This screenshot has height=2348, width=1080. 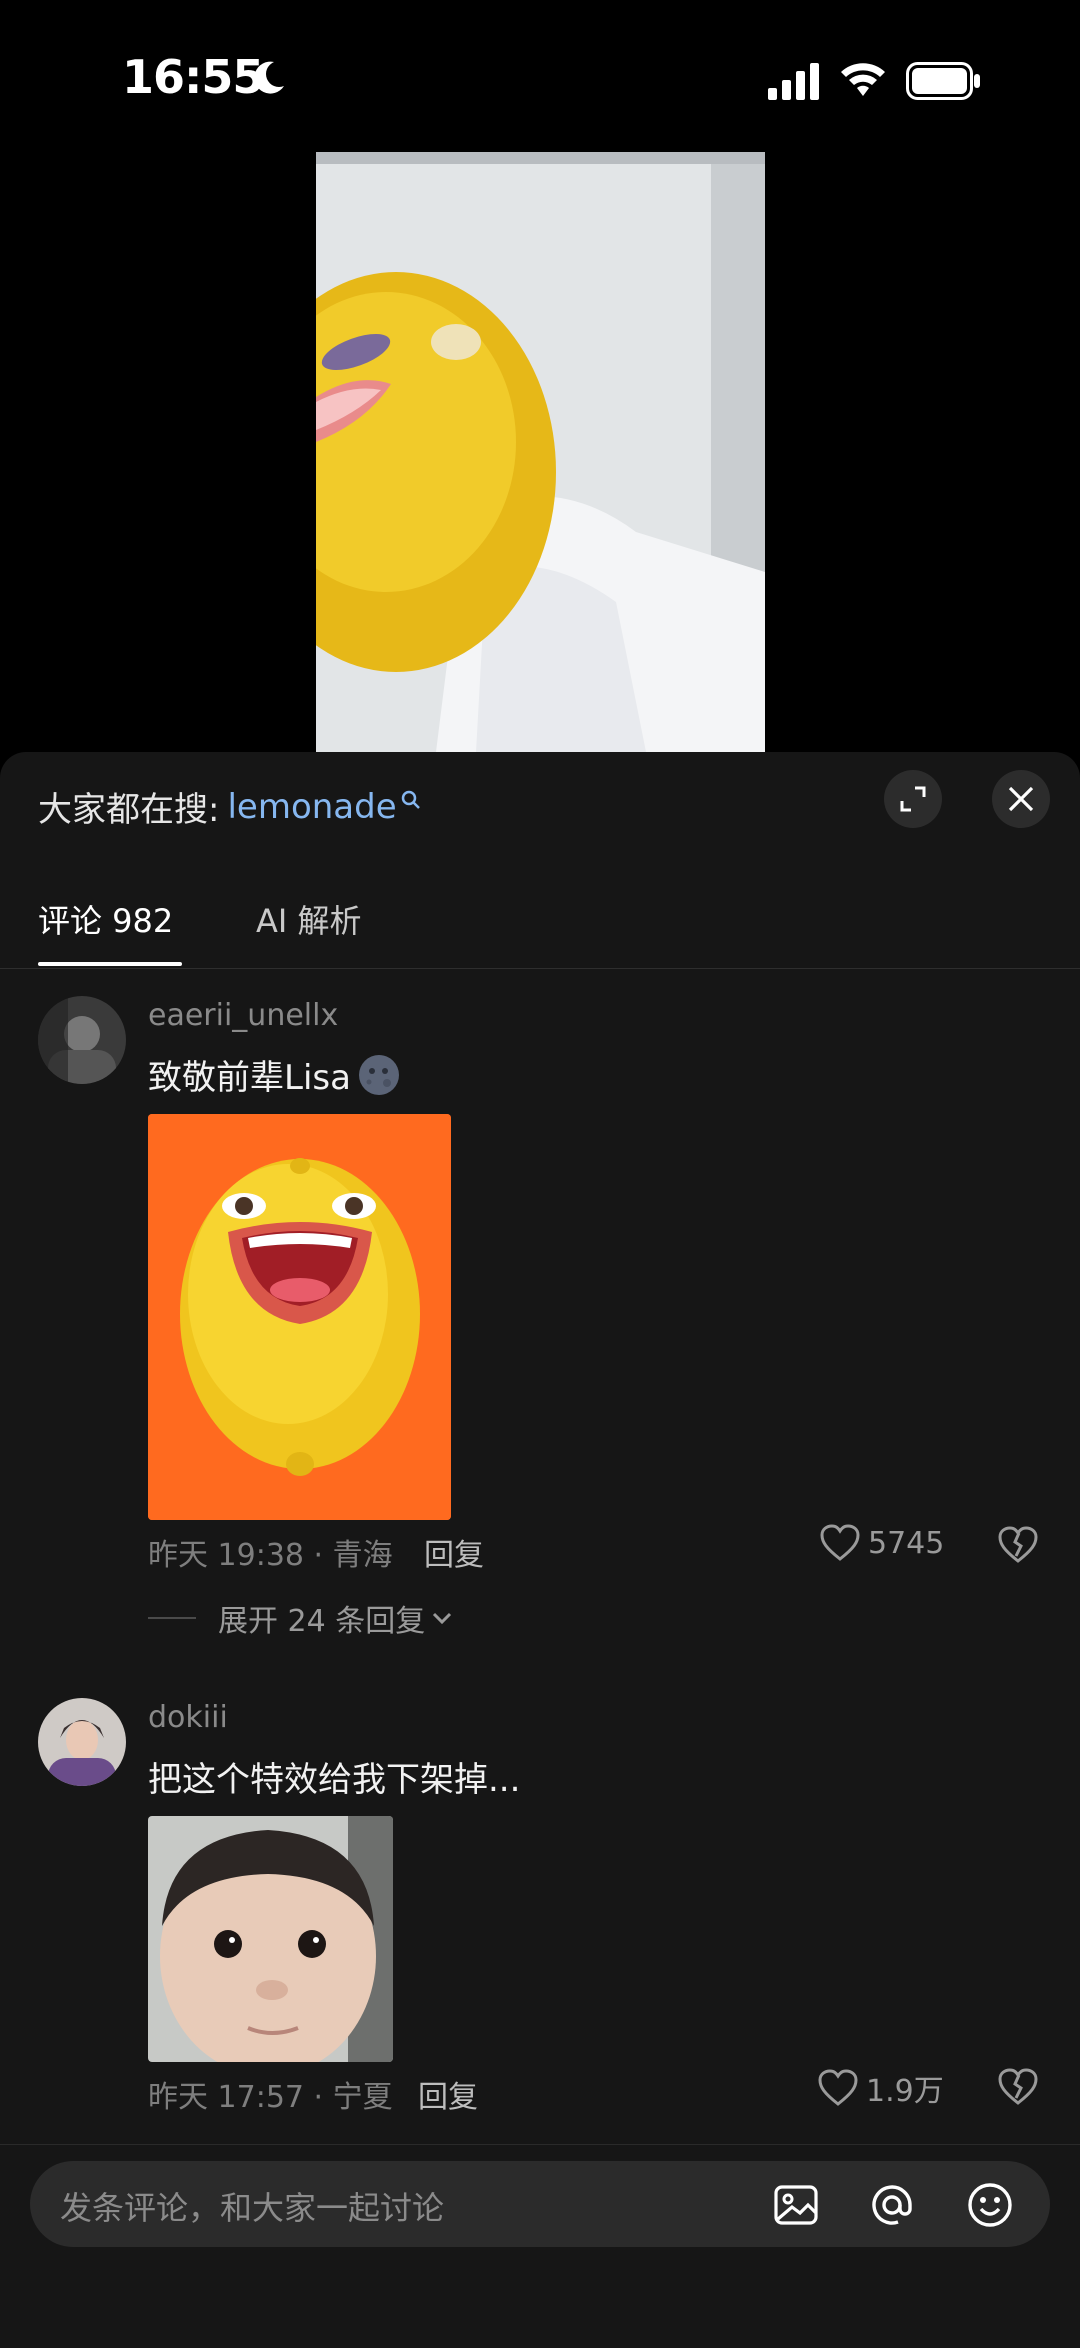 I want to click on like-count: 1.9万, so click(x=905, y=2091).